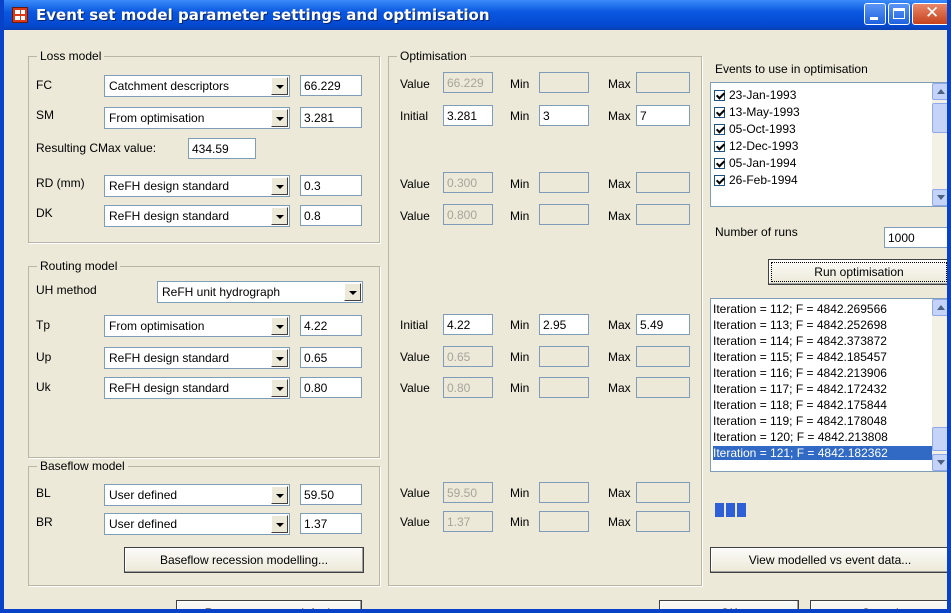 The height and width of the screenshot is (613, 951). What do you see at coordinates (564, 115) in the screenshot?
I see `sm-opt-min-field: 3` at bounding box center [564, 115].